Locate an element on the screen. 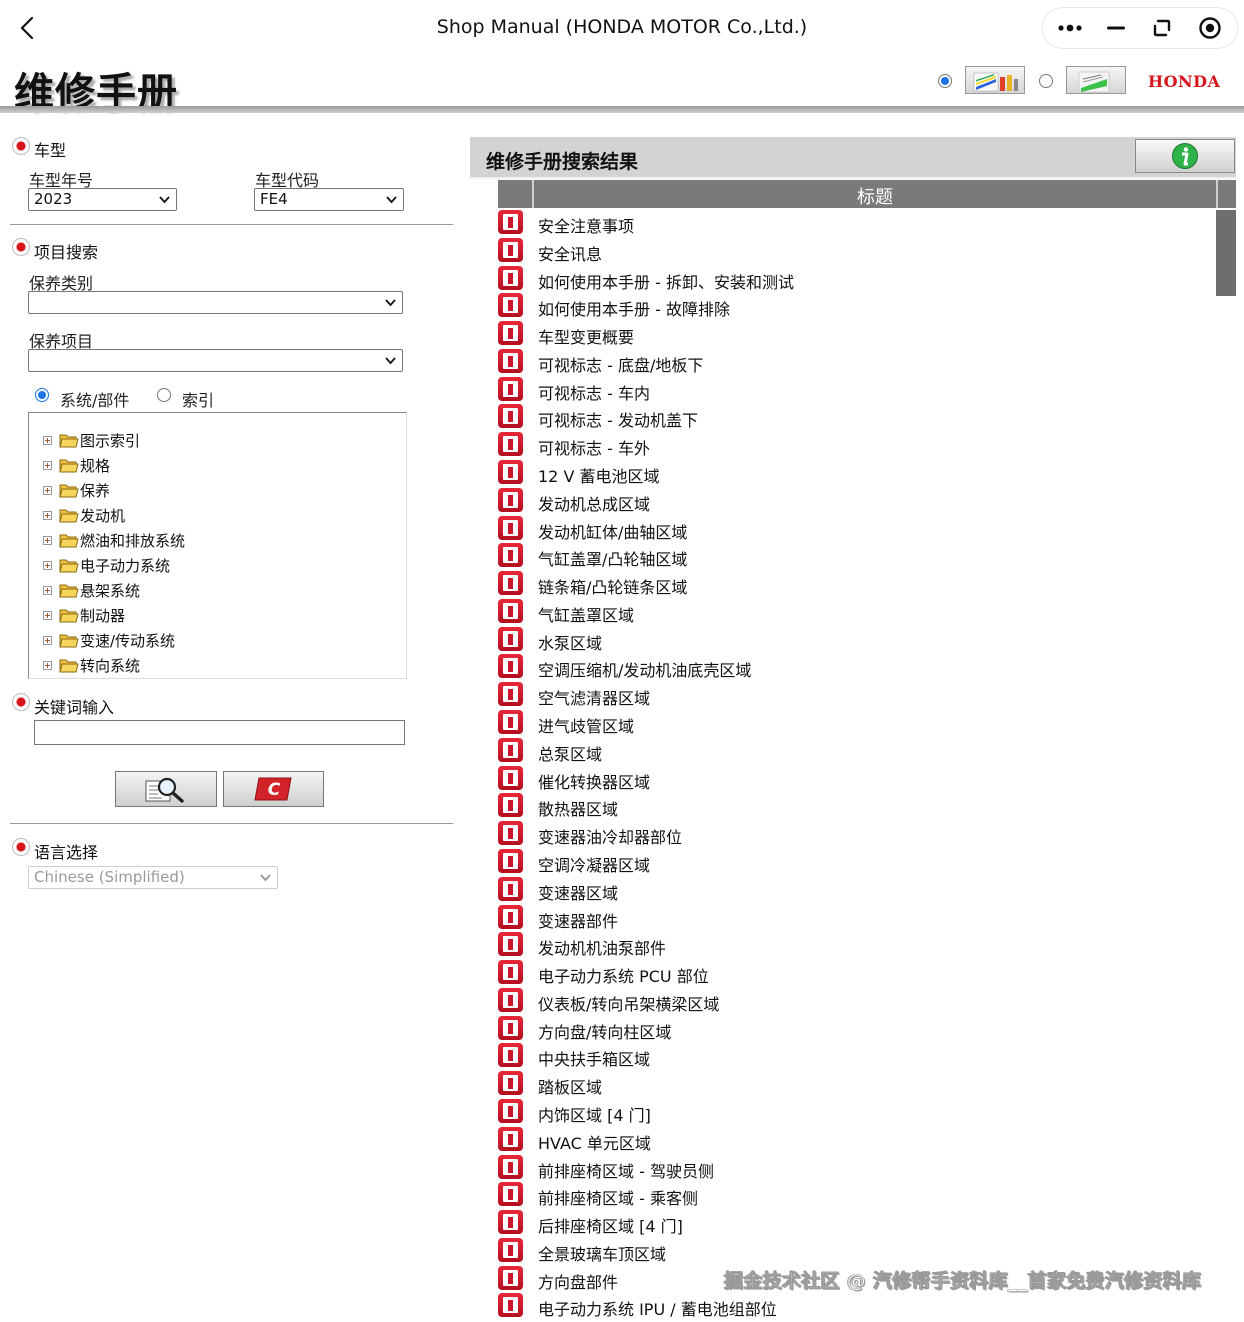 This screenshot has height=1322, width=1244. result-title: 方向盘/转向柱区域 is located at coordinates (604, 1031).